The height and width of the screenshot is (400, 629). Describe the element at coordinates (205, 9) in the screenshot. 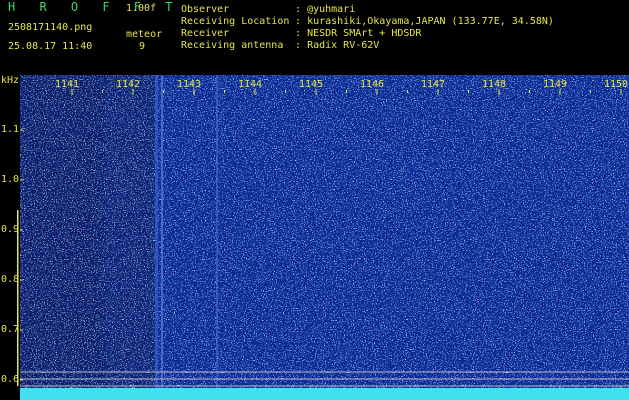

I see `info-key: Observer` at that location.